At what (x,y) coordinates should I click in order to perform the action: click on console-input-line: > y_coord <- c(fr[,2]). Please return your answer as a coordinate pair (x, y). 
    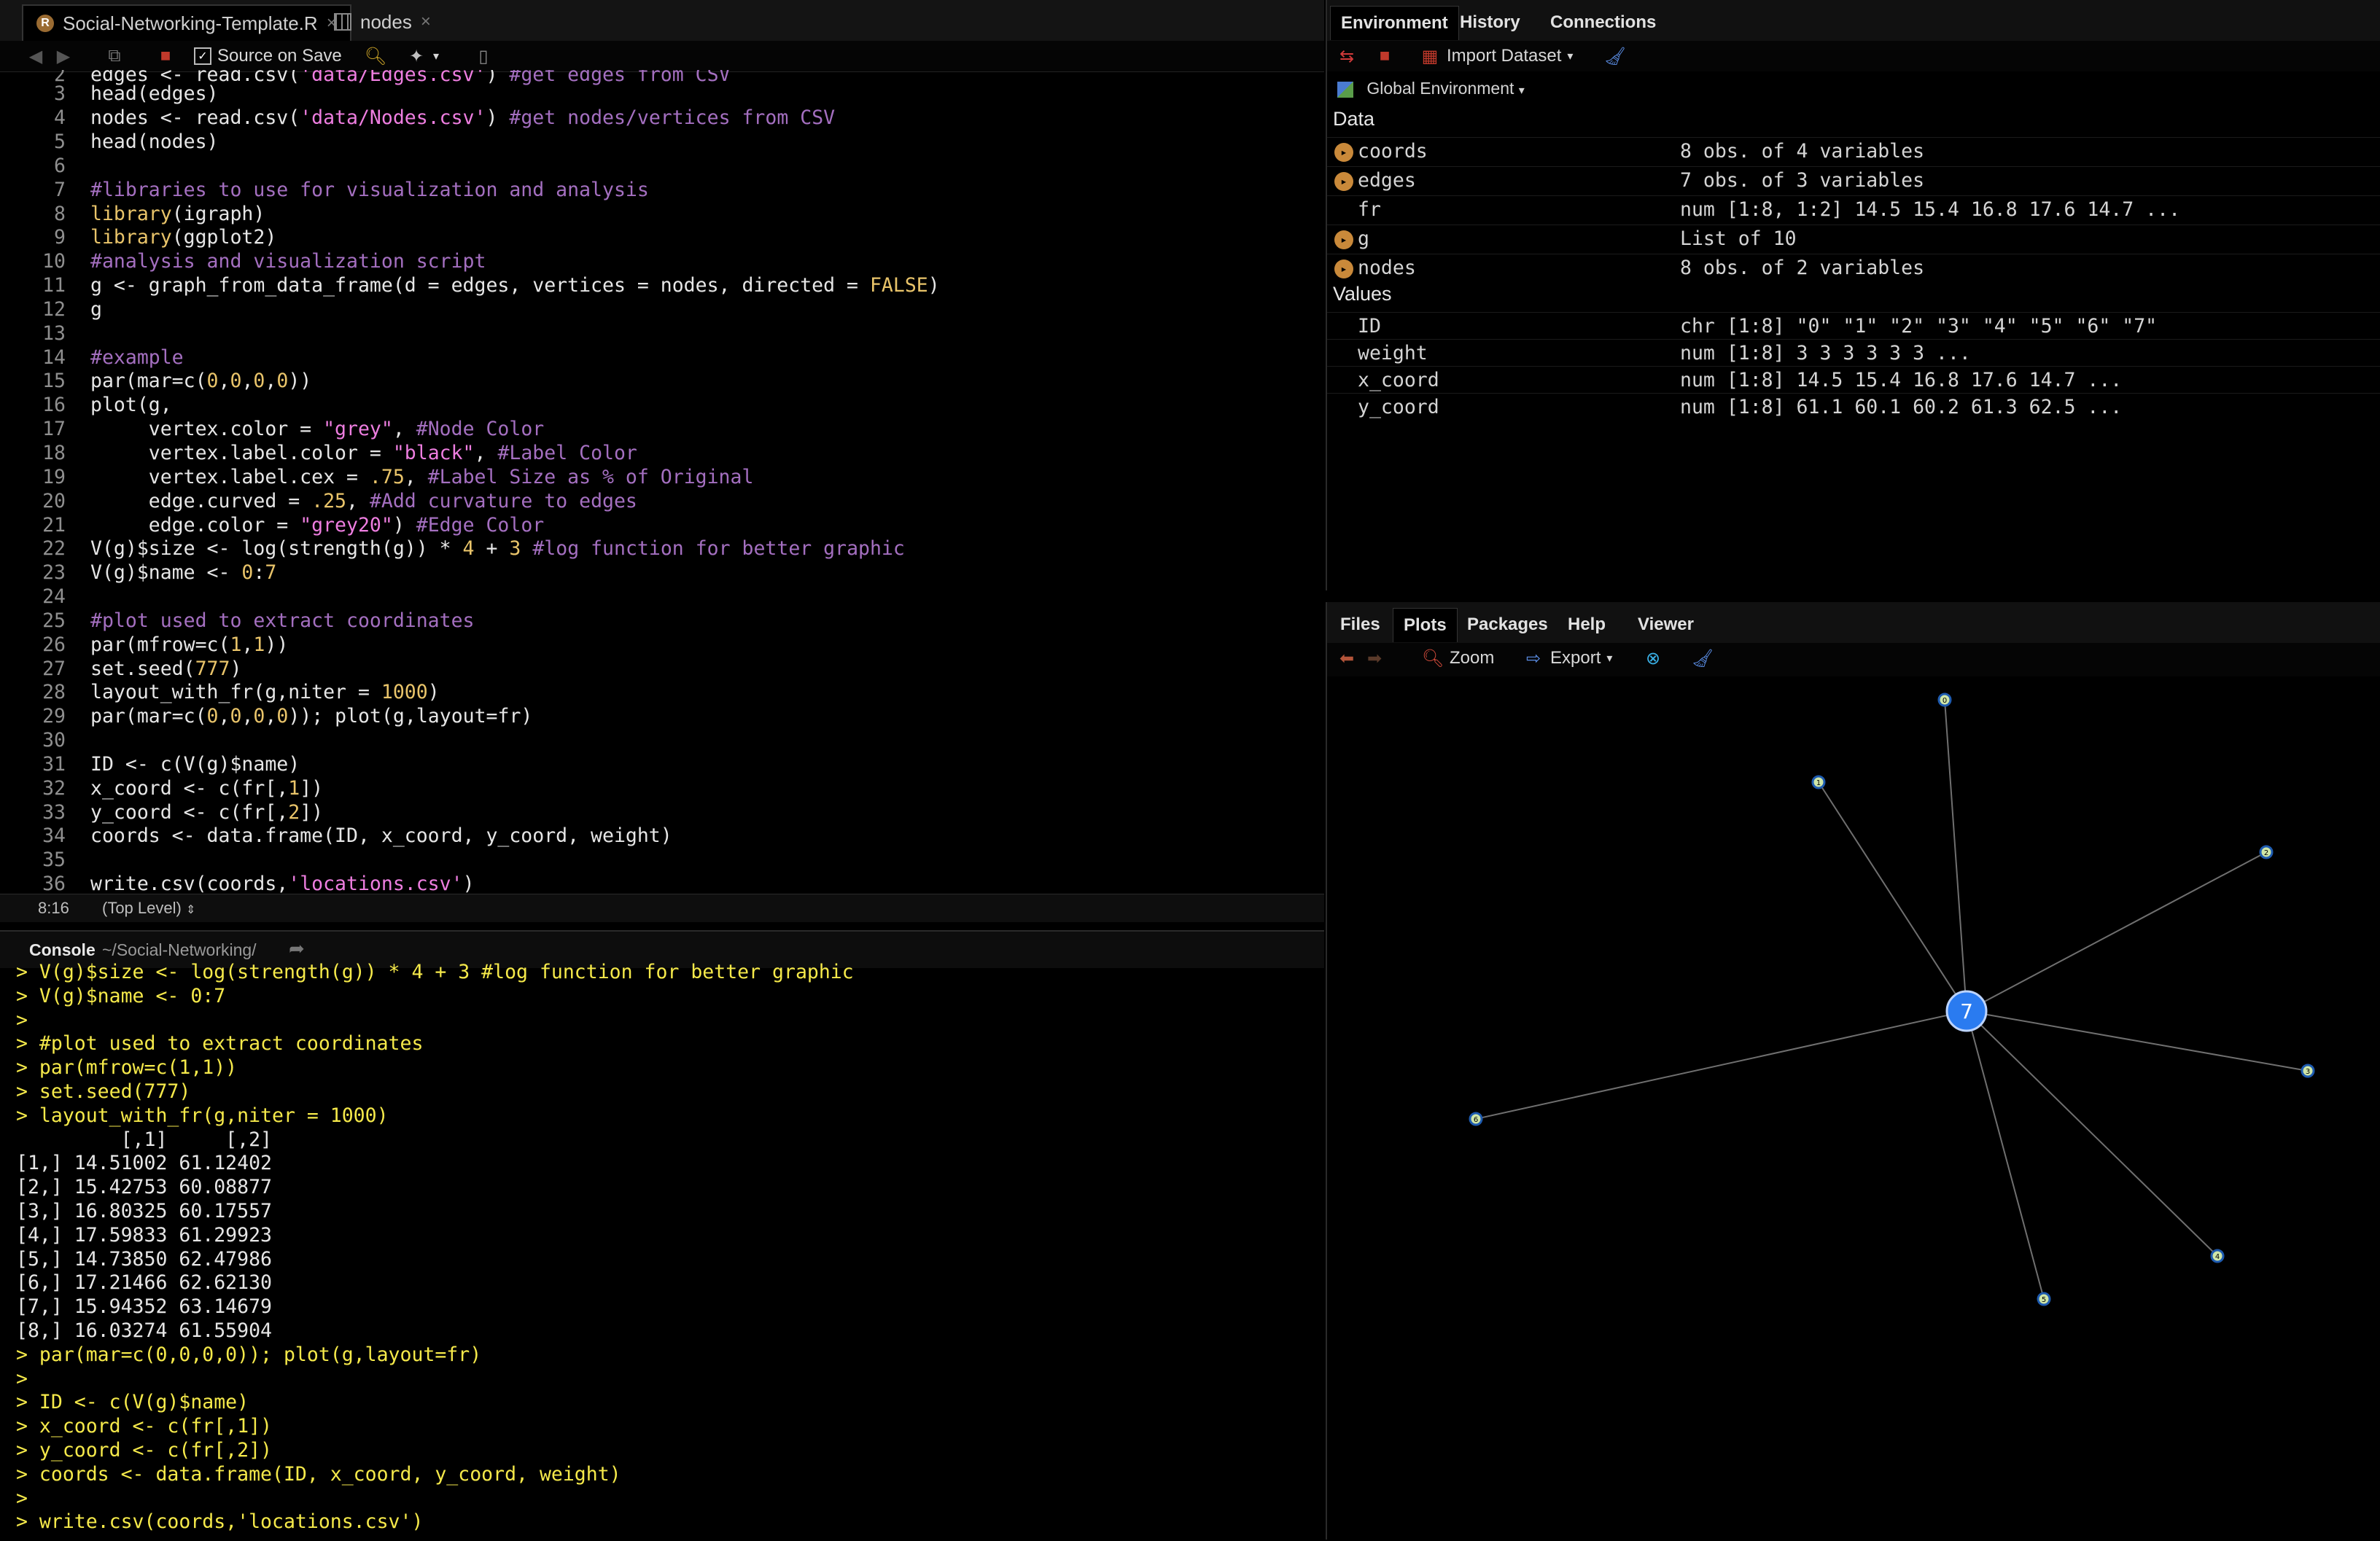
    Looking at the image, I should click on (144, 1450).